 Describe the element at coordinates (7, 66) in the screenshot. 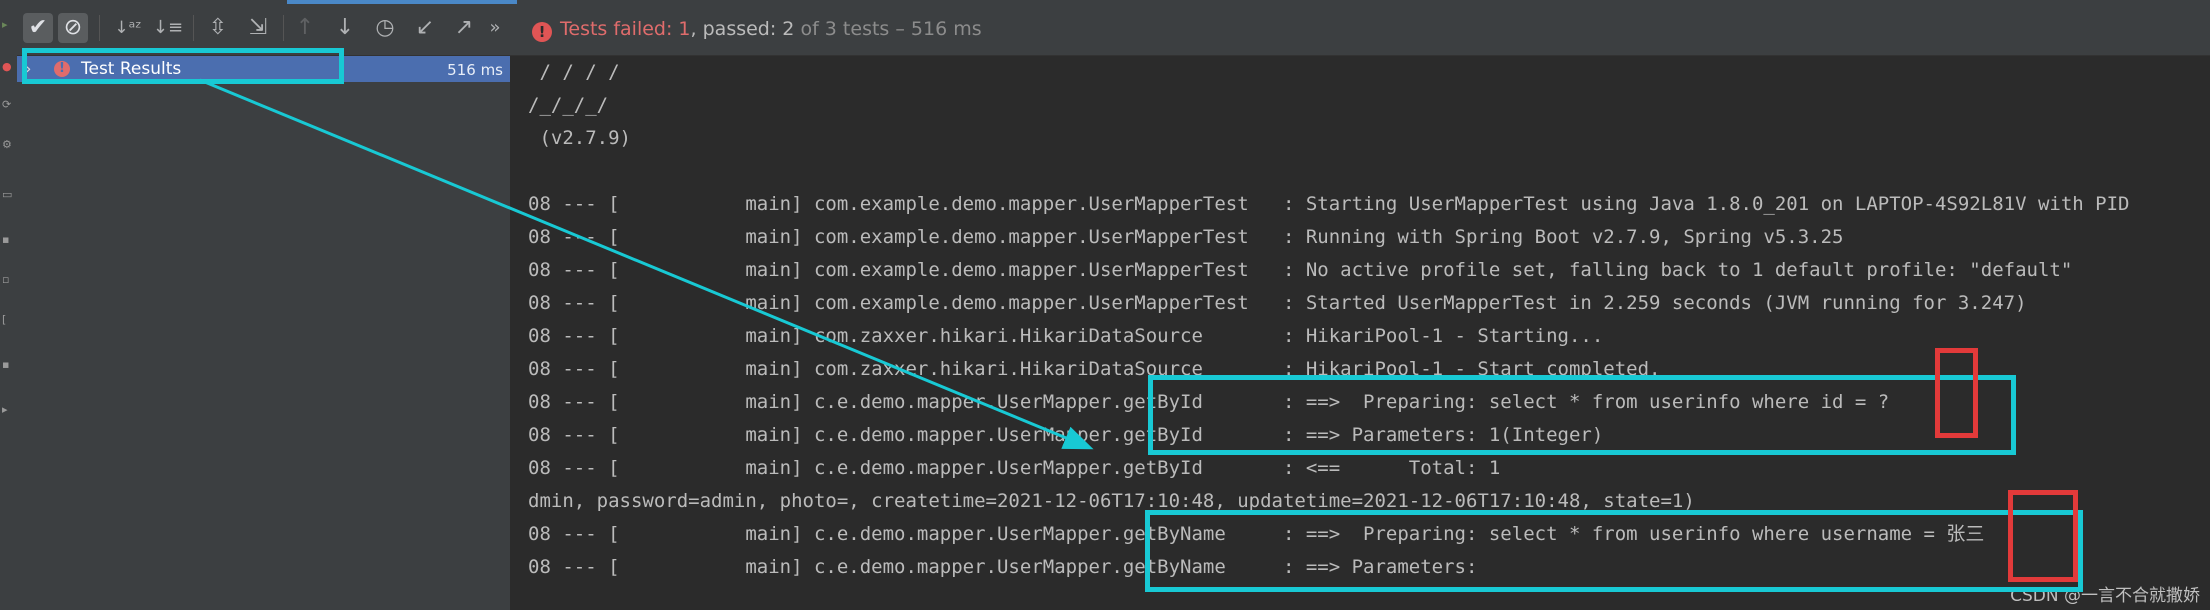

I see `stop-icon: ●` at that location.